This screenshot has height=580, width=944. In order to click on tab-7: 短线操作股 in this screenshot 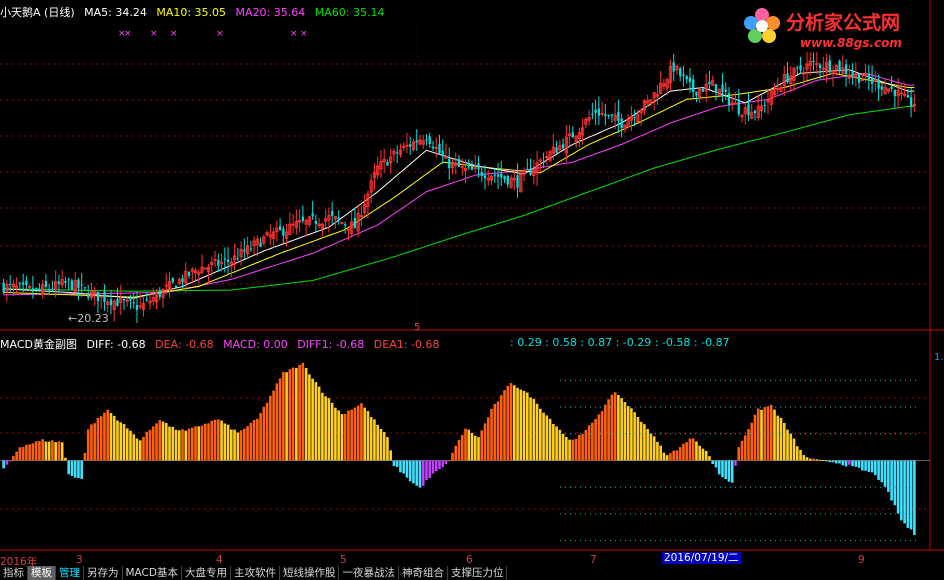, I will do `click(310, 573)`.